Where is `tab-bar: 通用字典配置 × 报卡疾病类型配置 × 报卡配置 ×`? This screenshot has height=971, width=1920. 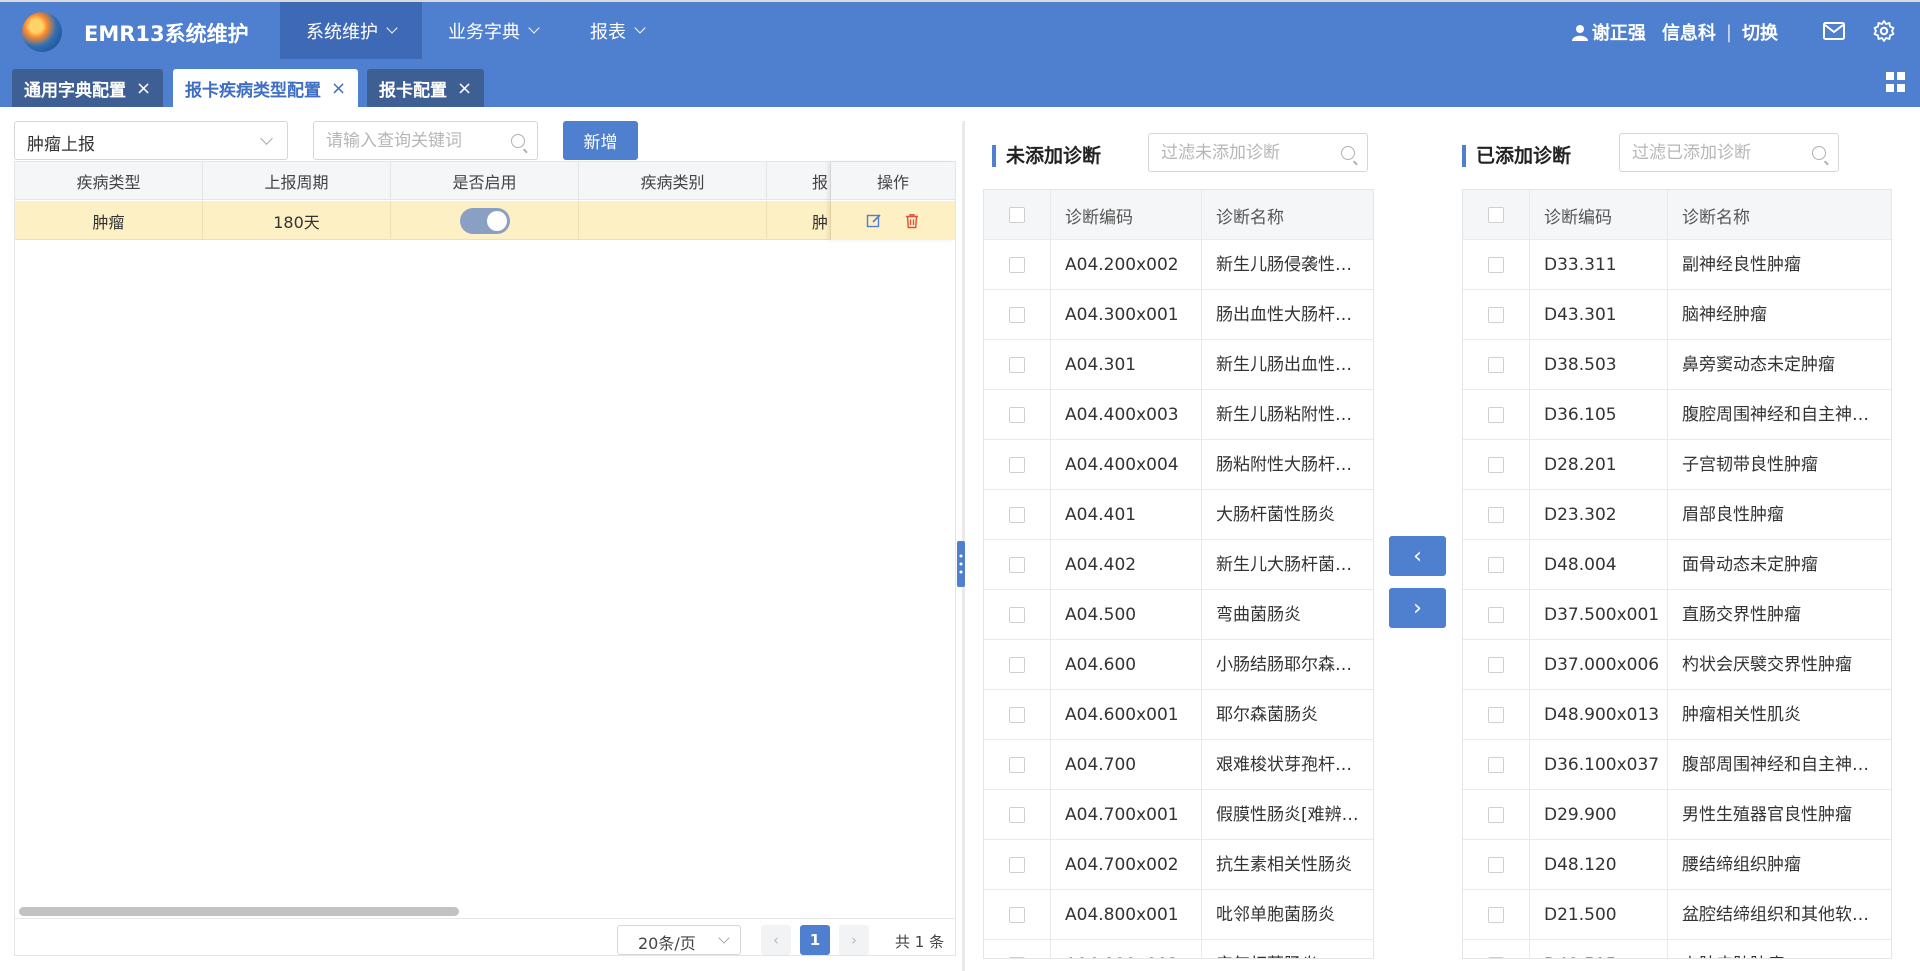
tab-bar: 通用字典配置 × 报卡疾病类型配置 × 报卡配置 × is located at coordinates (960, 83).